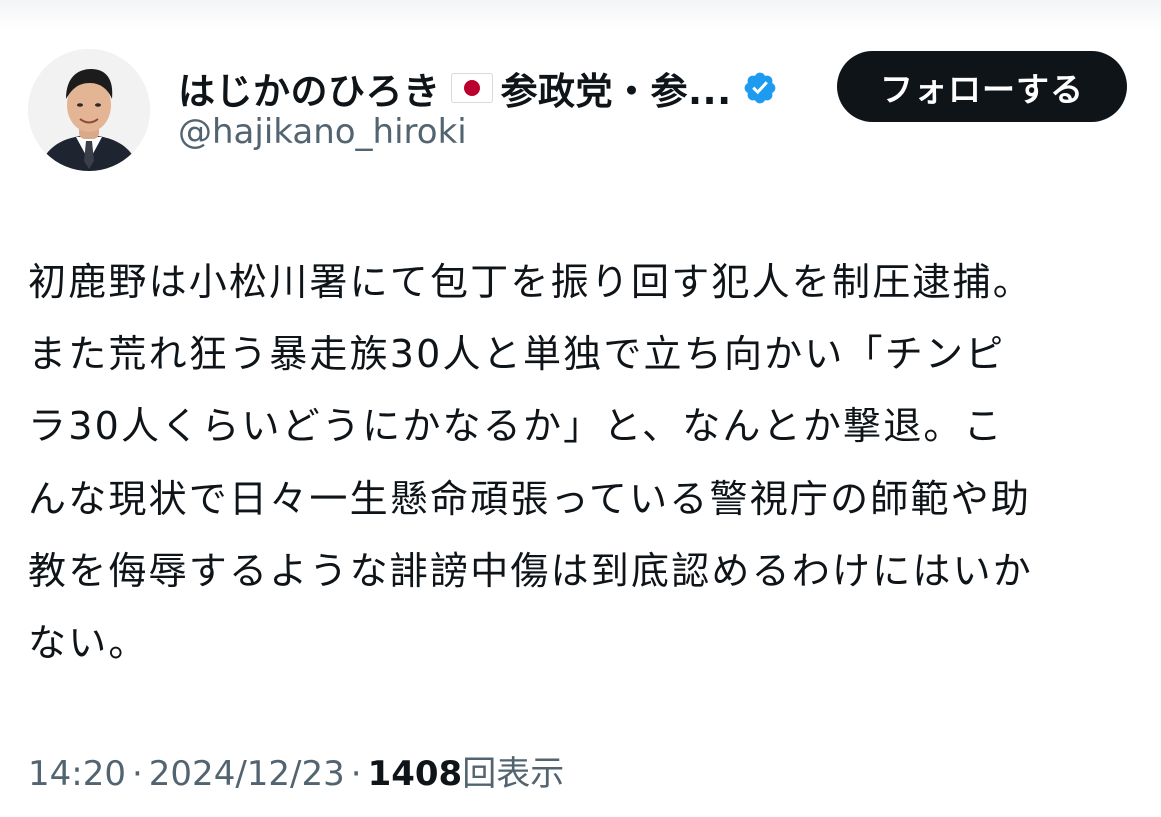  Describe the element at coordinates (530, 498) in the screenshot. I see `tweet-line: んな現状で日々一生懸命頑張っている警視庁の師範や助` at that location.